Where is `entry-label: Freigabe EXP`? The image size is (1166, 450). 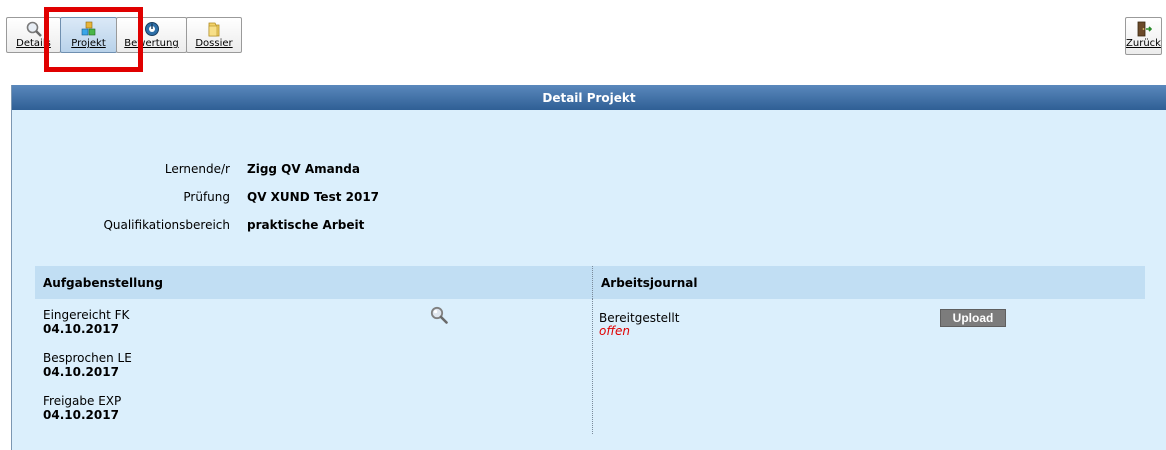 entry-label: Freigabe EXP is located at coordinates (82, 401).